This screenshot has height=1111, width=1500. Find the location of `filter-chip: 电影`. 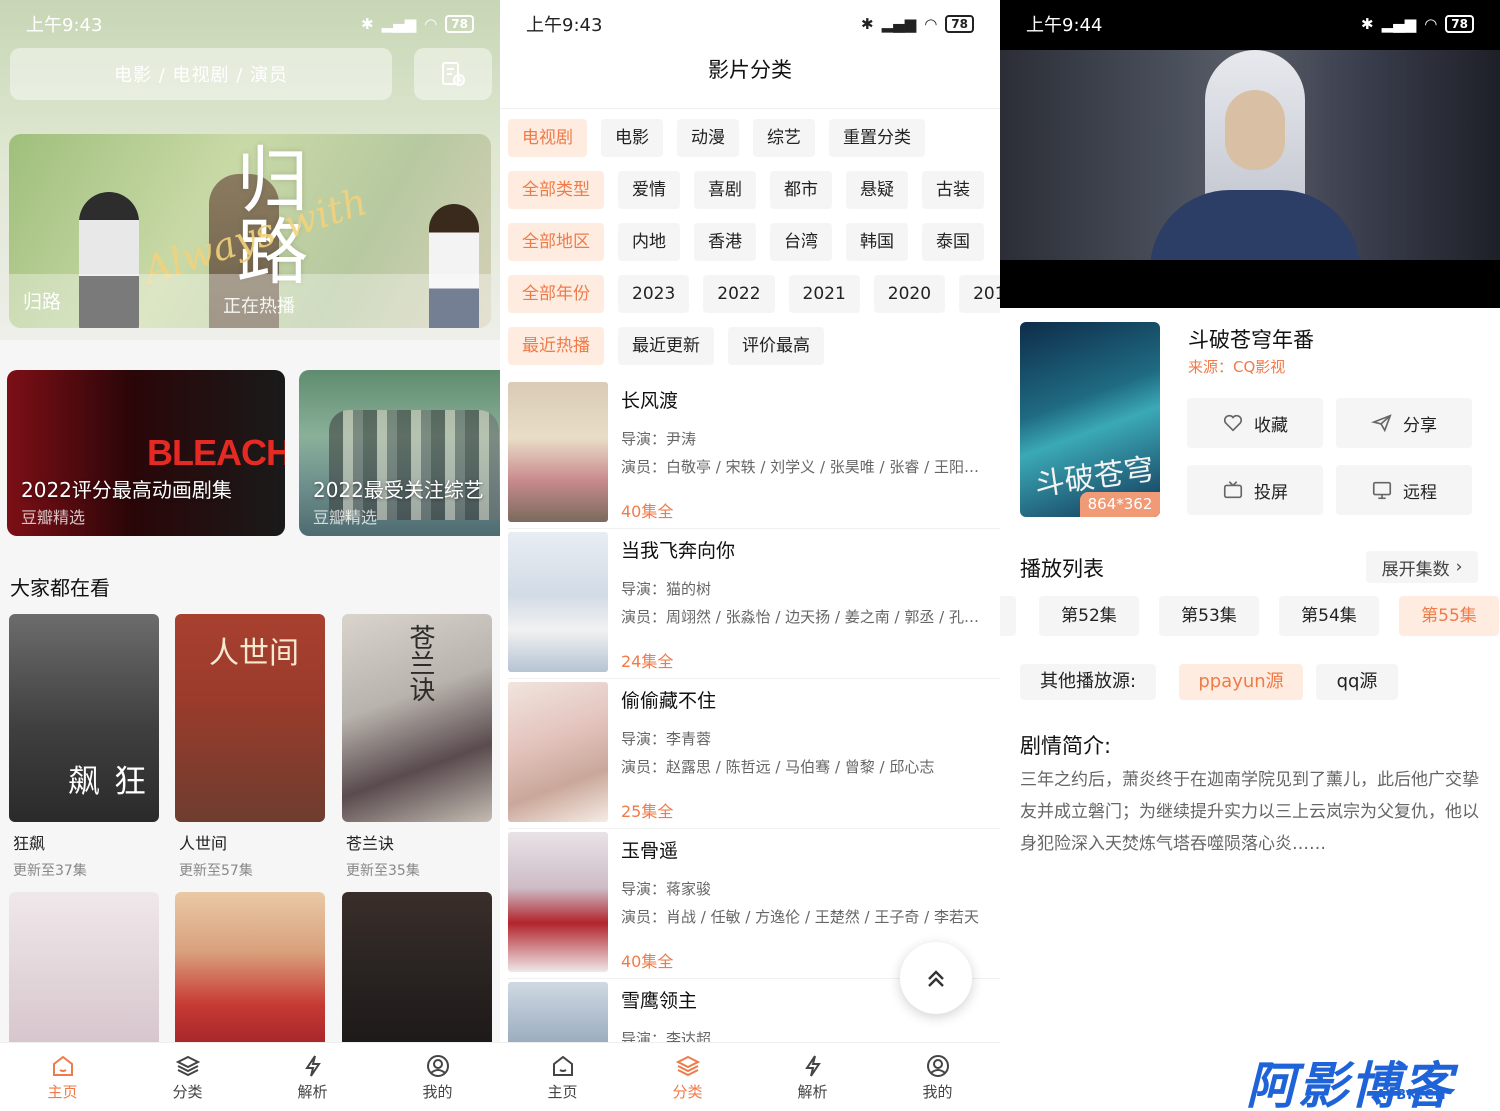

filter-chip: 电影 is located at coordinates (632, 138).